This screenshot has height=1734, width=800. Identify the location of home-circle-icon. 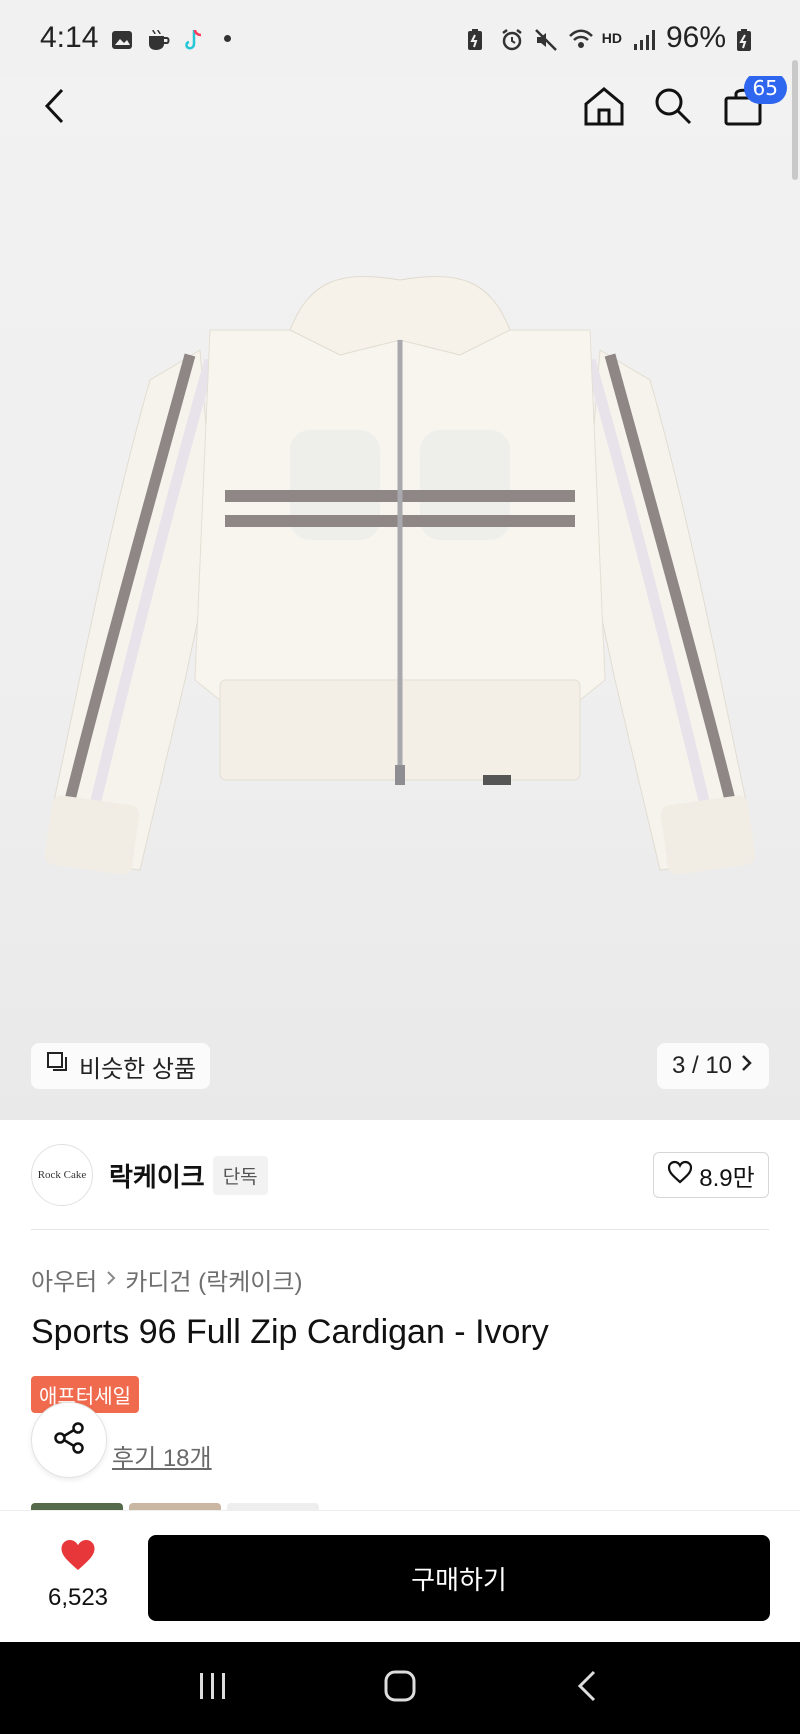
(400, 1688).